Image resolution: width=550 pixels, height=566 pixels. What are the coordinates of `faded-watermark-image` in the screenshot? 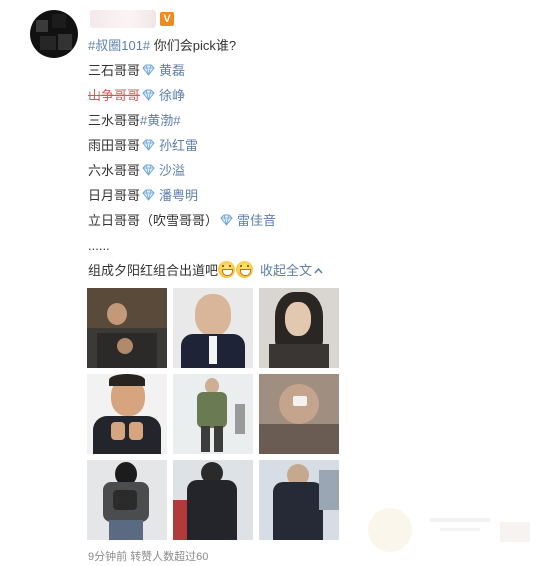 It's located at (450, 528).